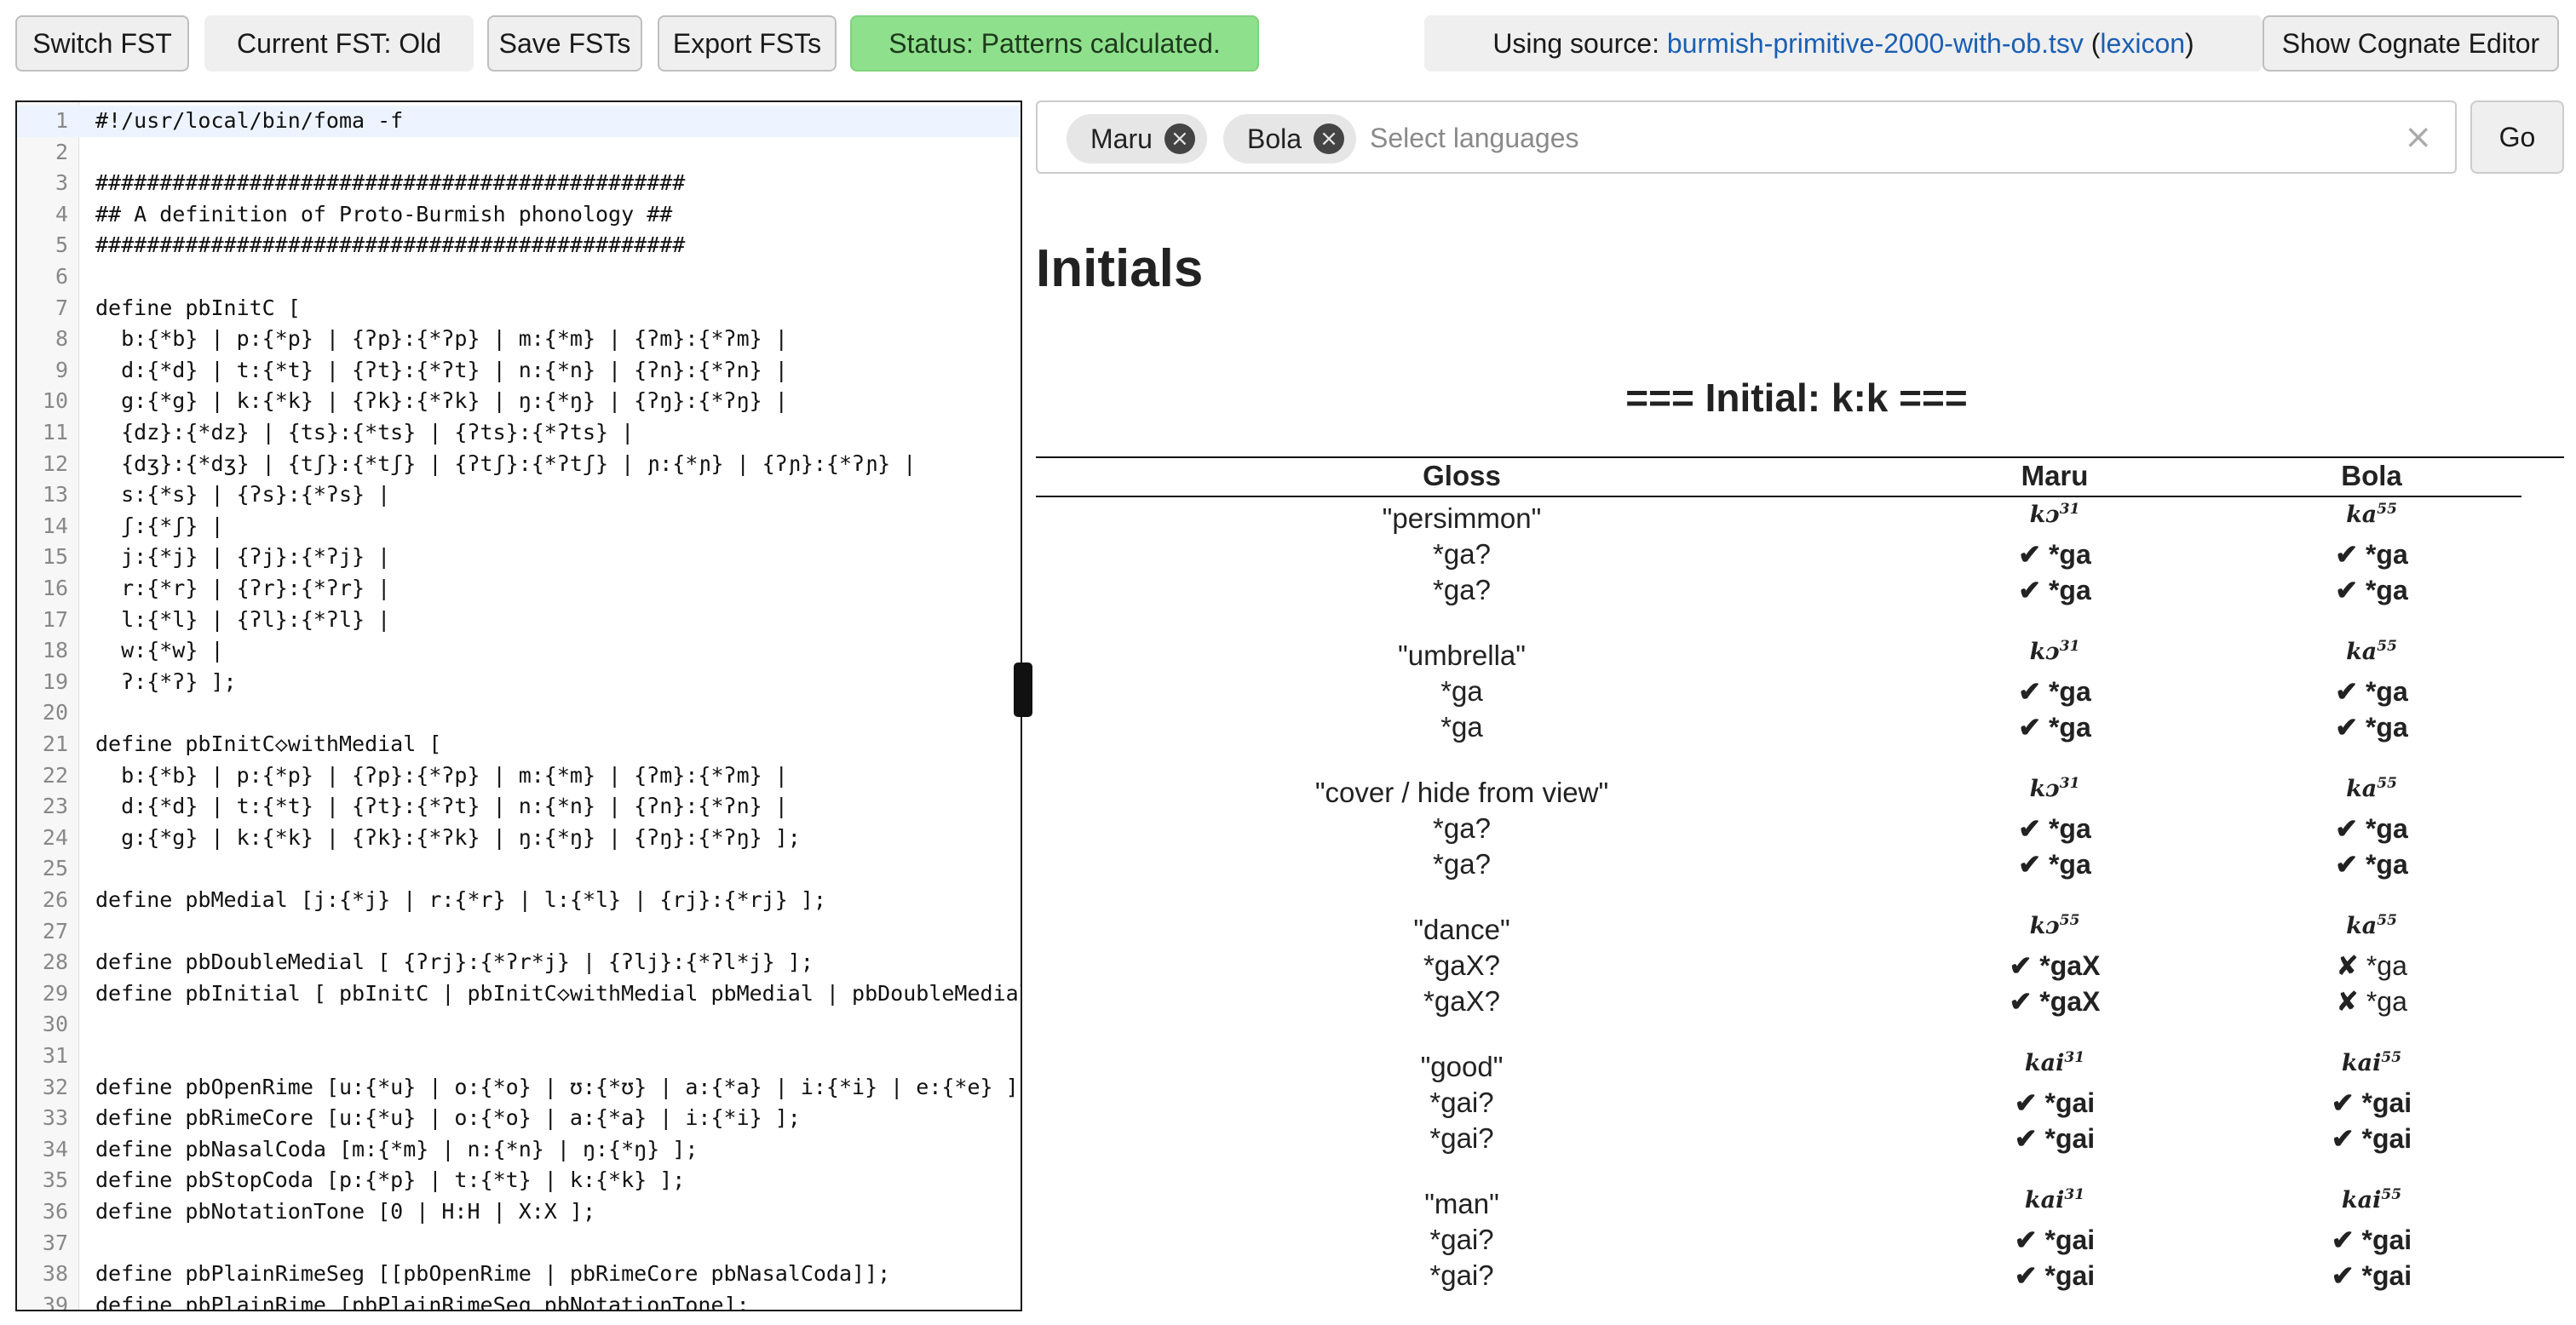  What do you see at coordinates (1800, 457) in the screenshot?
I see `table-top-rule` at bounding box center [1800, 457].